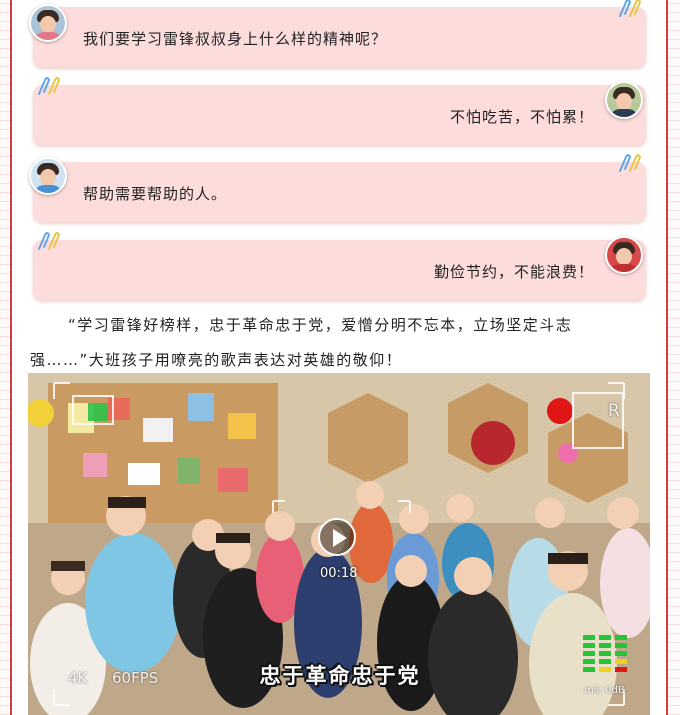 This screenshot has height=715, width=680. What do you see at coordinates (614, 411) in the screenshot?
I see `hud-rec-indicator: R` at bounding box center [614, 411].